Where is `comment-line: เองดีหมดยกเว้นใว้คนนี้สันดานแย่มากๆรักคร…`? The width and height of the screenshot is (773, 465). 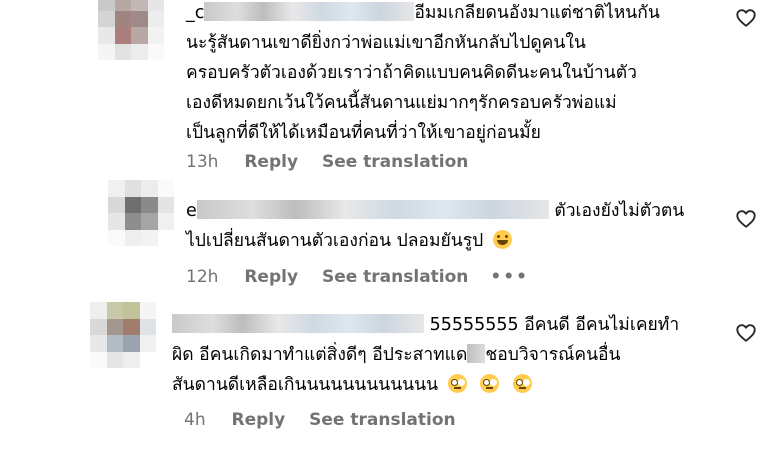
comment-line: เองดีหมดยกเว้นใว้คนนี้สันดานแย่มากๆรักคร… is located at coordinates (401, 103).